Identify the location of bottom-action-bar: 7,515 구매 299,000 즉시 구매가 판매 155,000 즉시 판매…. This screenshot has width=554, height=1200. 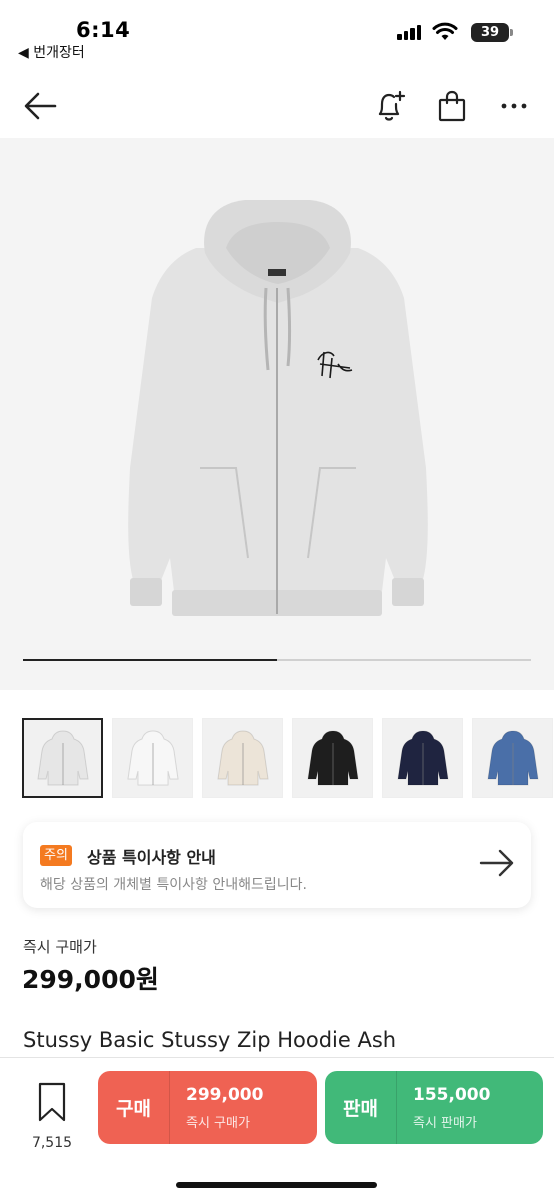
(277, 1129).